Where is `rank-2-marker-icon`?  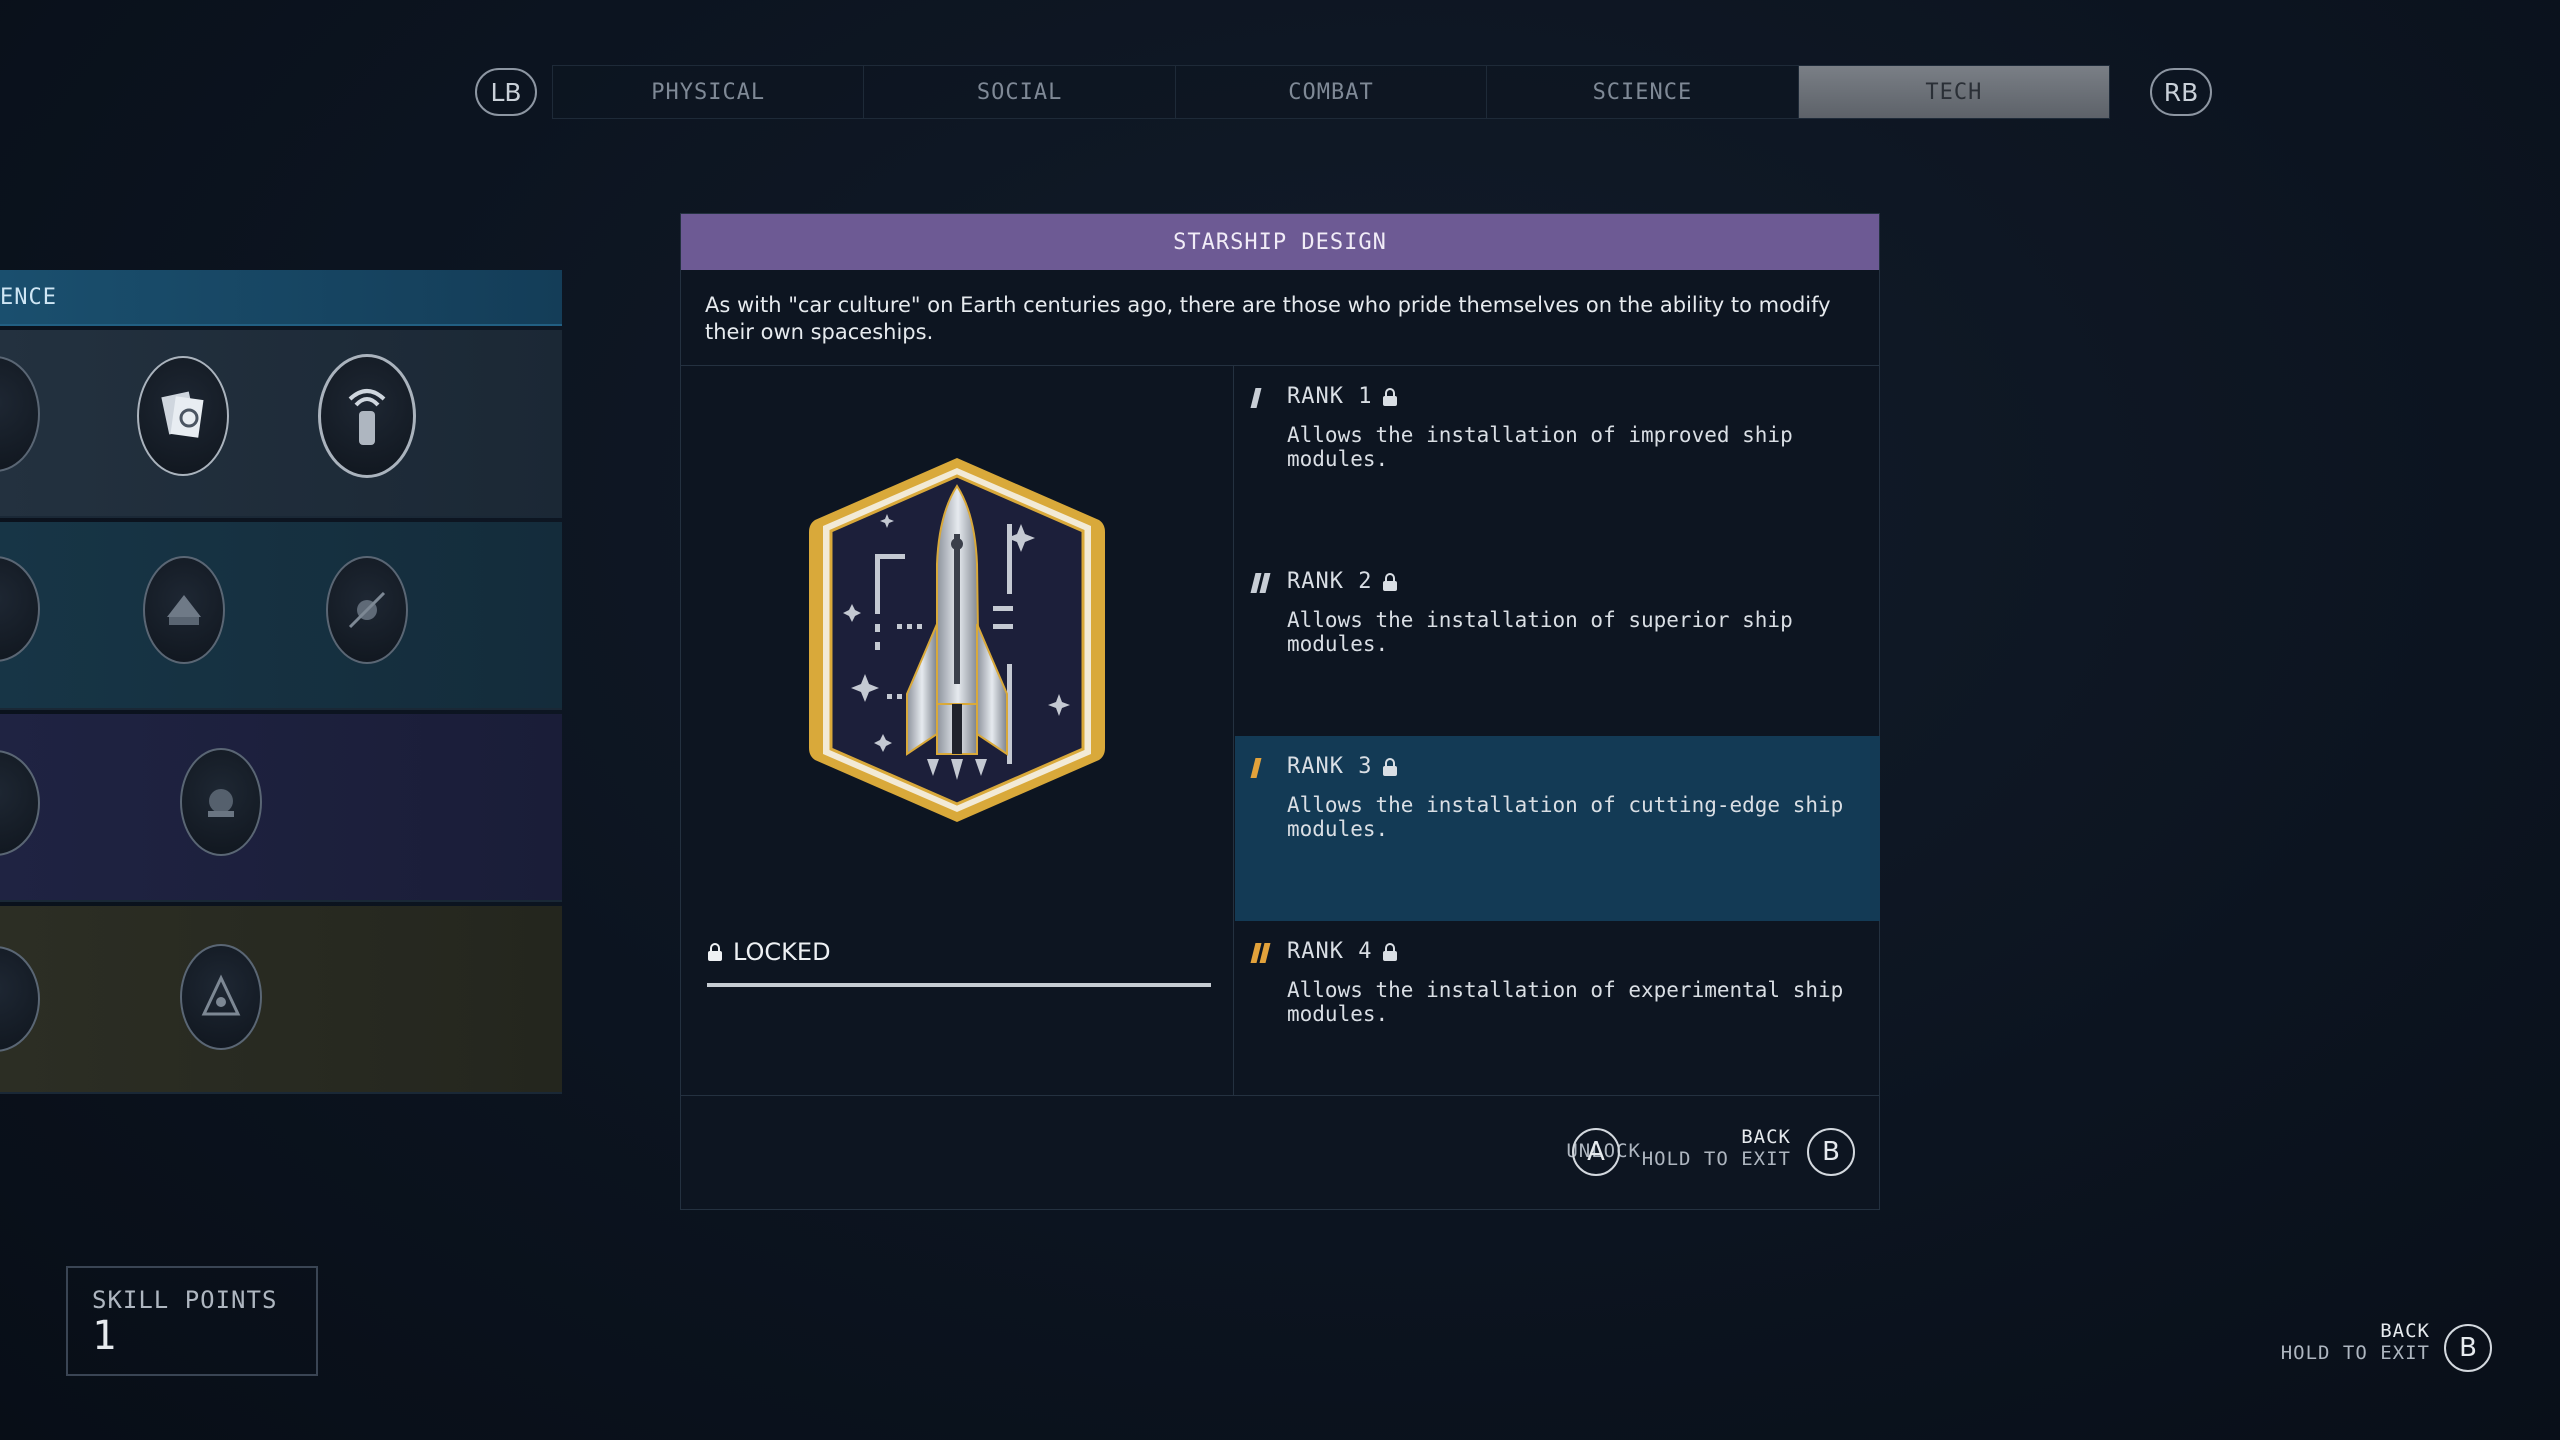
rank-2-marker-icon is located at coordinates (1260, 583).